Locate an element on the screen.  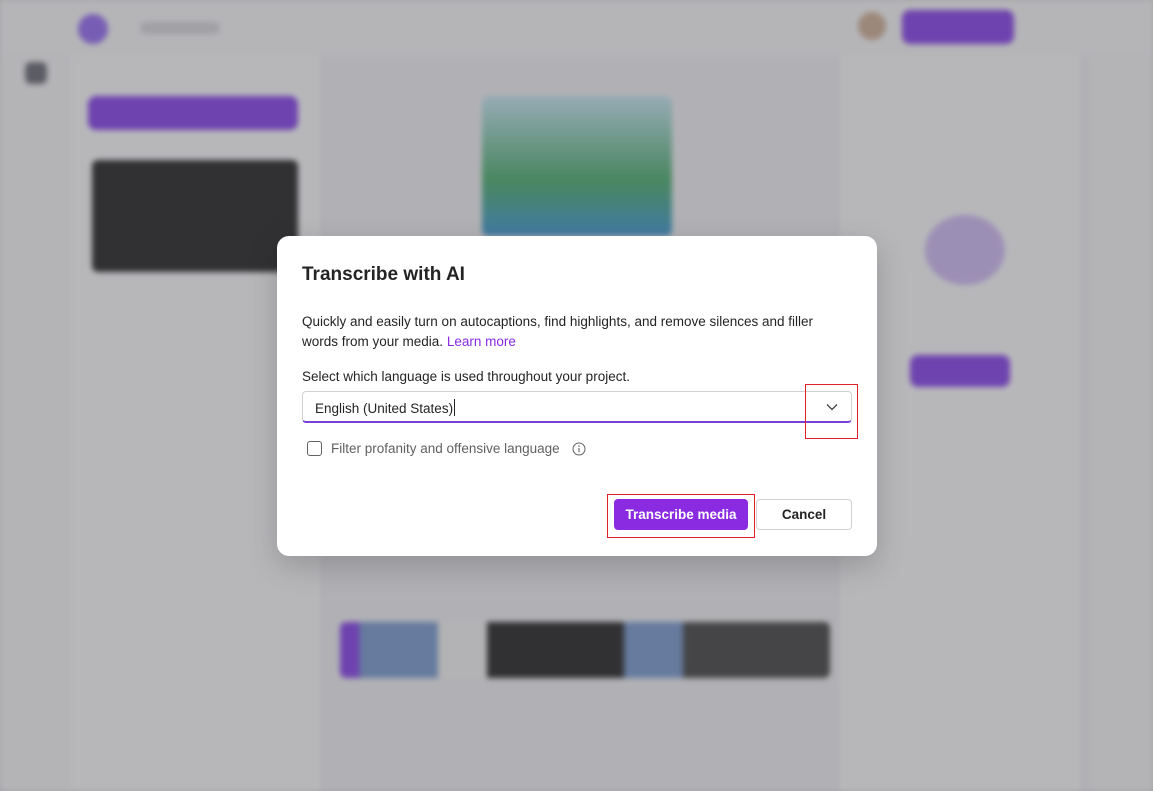
language-dropdown: English (United States) is located at coordinates (577, 407).